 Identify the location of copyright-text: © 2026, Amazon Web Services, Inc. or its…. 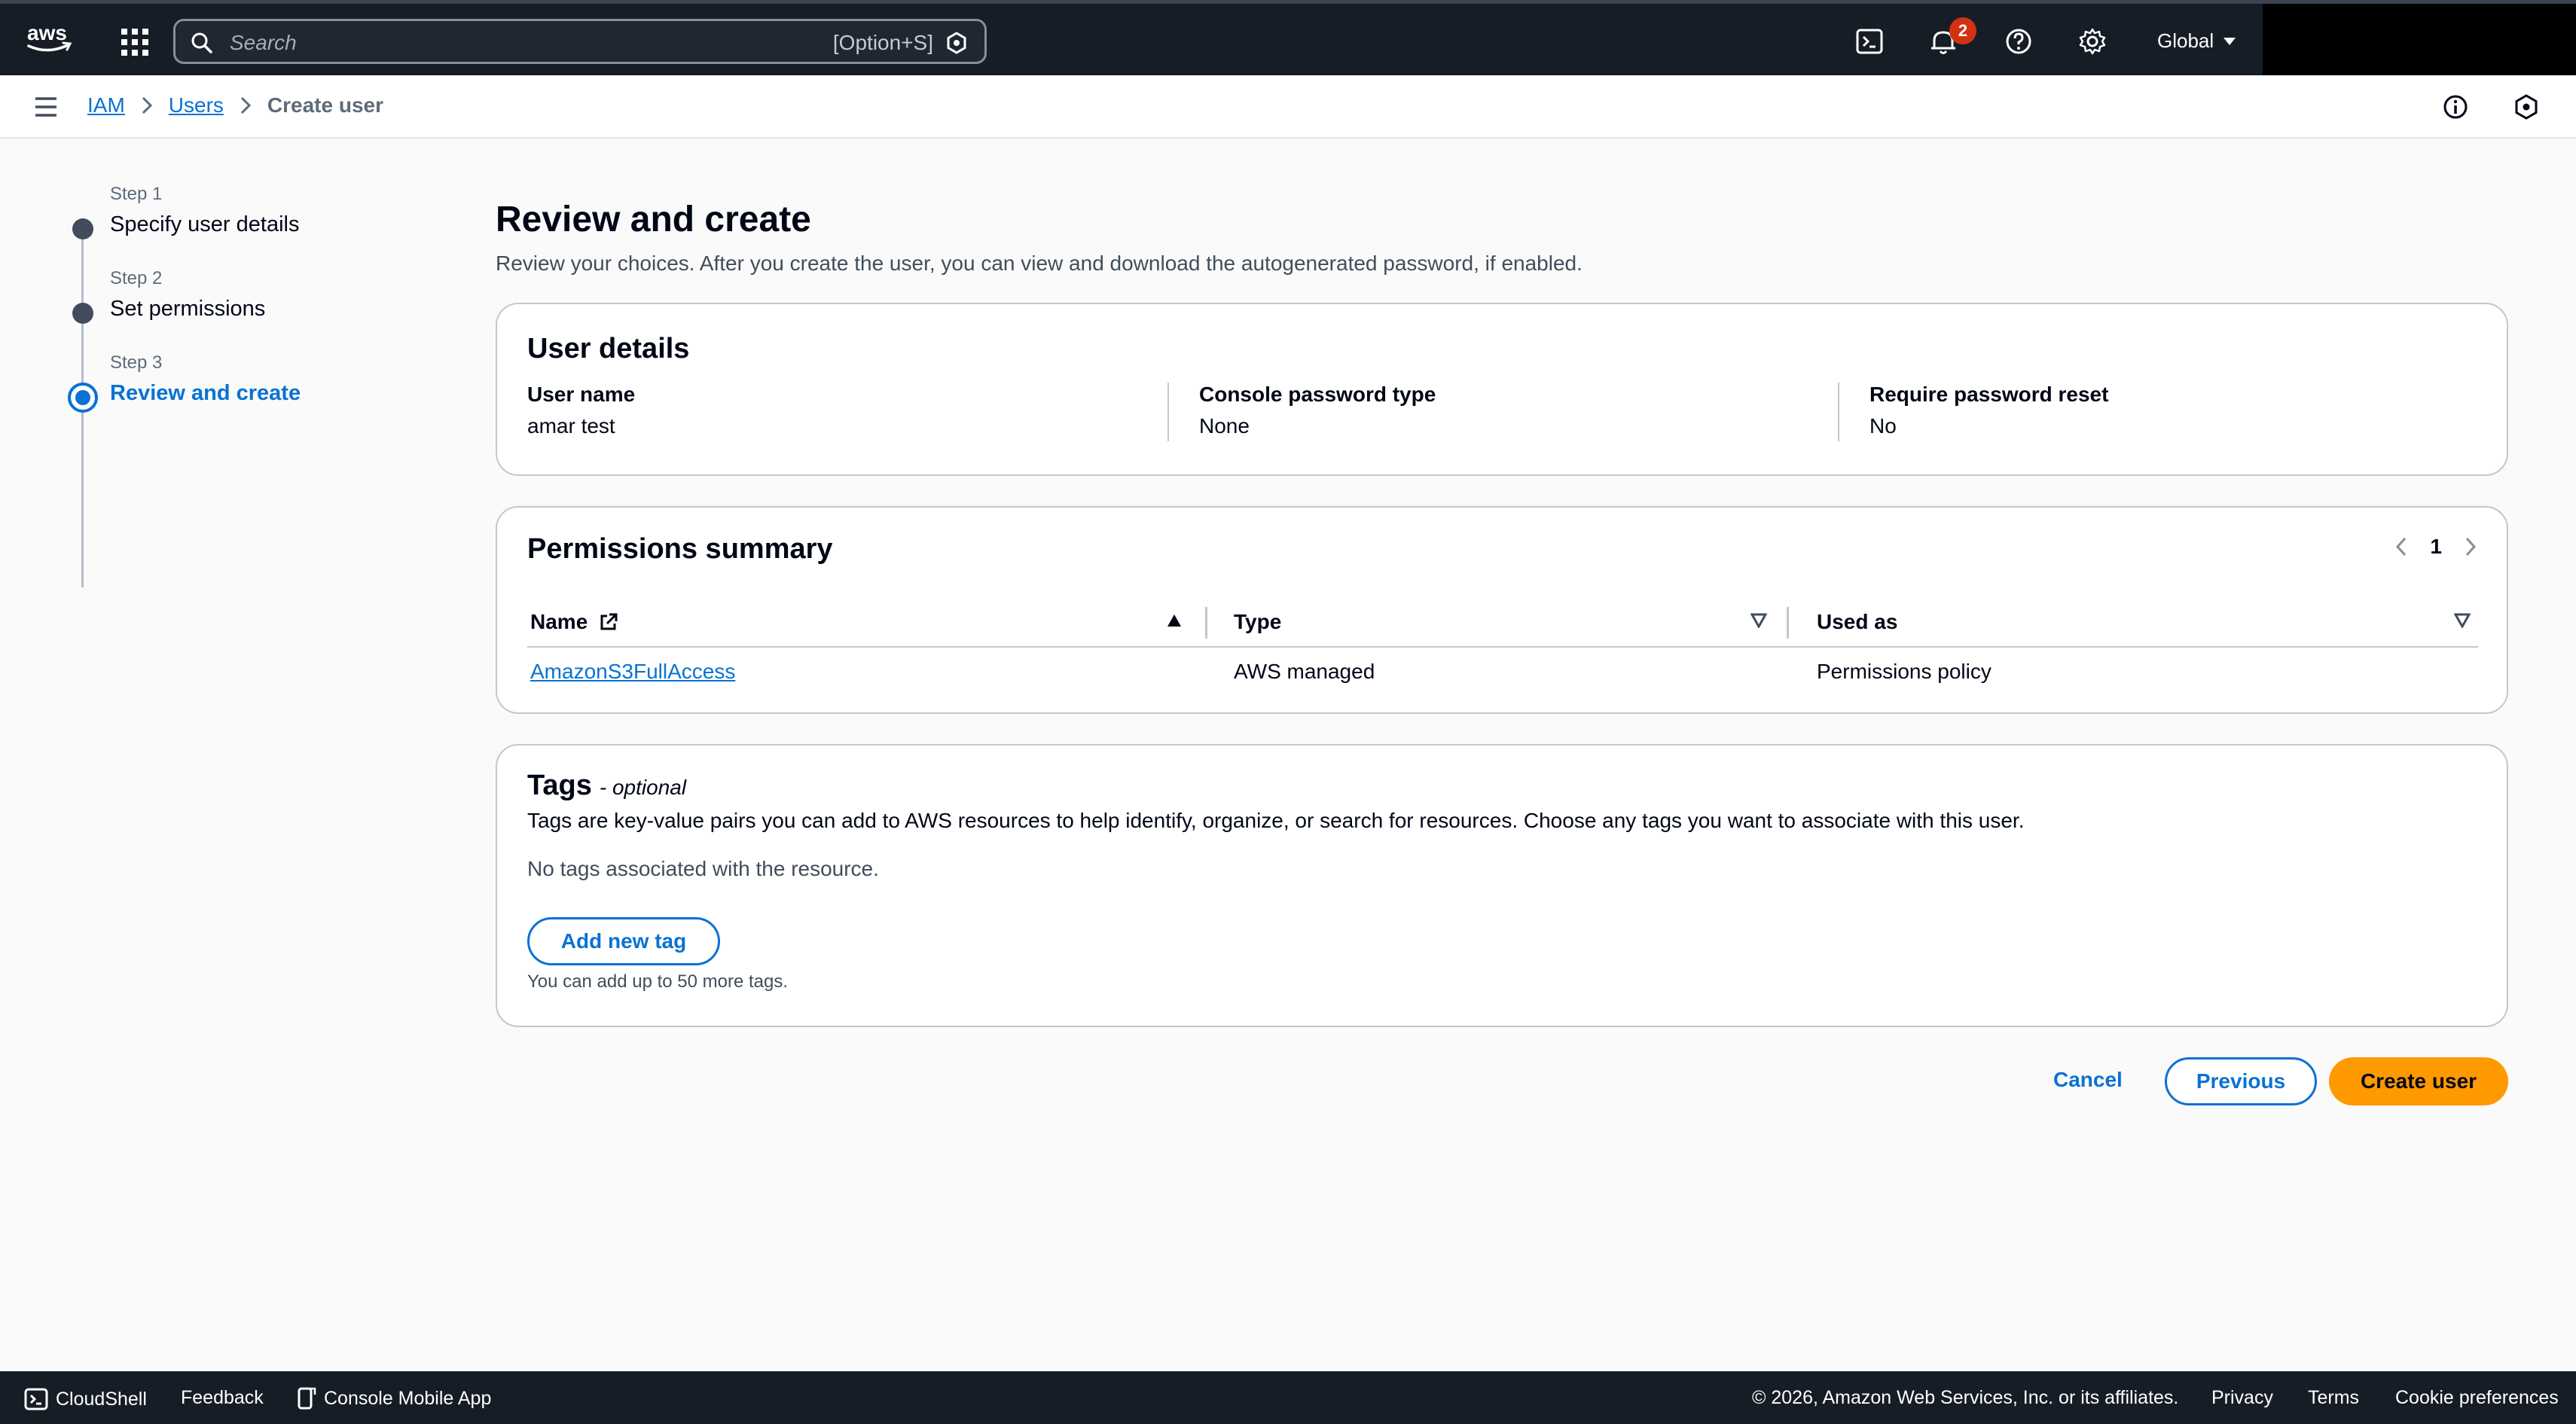
(1966, 1397).